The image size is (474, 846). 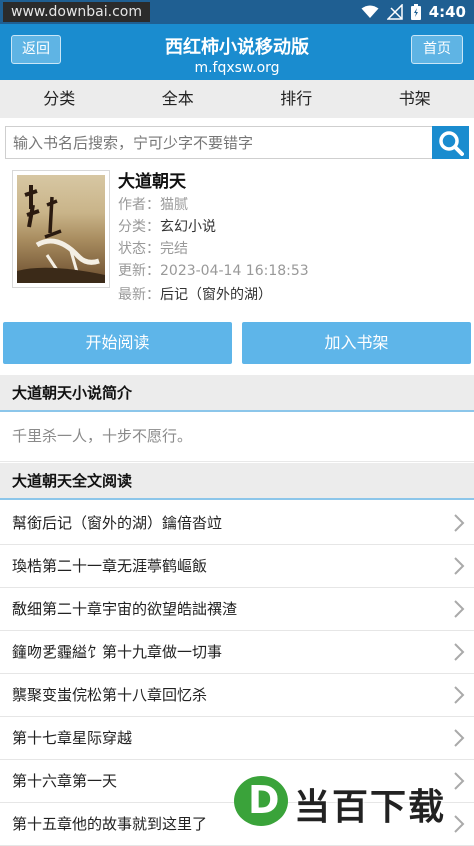 I want to click on book-status-row: 状态：完结, so click(x=153, y=249).